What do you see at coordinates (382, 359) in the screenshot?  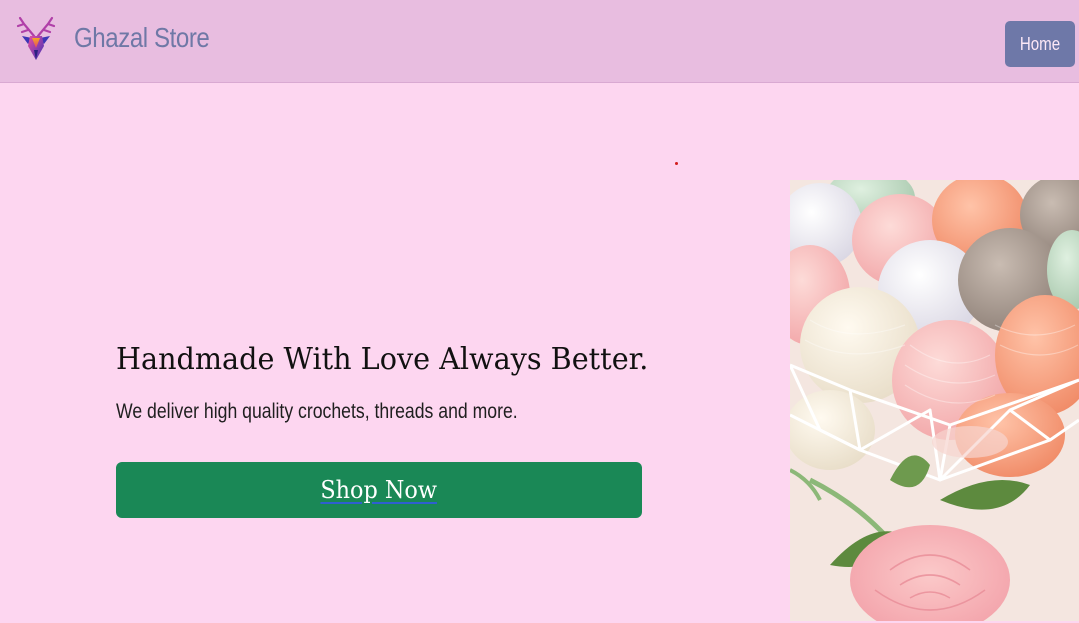 I see `hero-headline: Handmade With Love Always Better.` at bounding box center [382, 359].